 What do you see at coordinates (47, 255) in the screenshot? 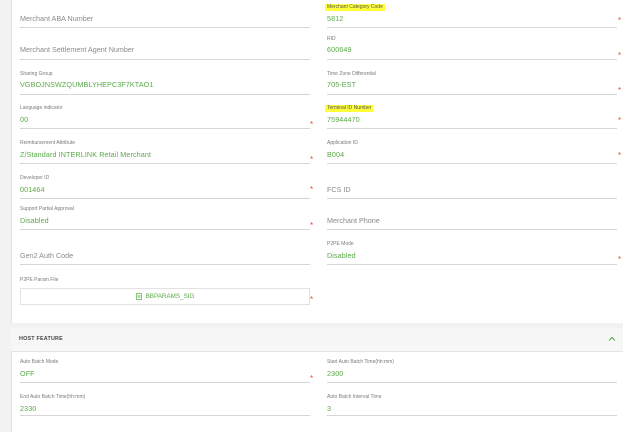
I see `gen2-auth-code-placeholder: Gen2 Auth Code` at bounding box center [47, 255].